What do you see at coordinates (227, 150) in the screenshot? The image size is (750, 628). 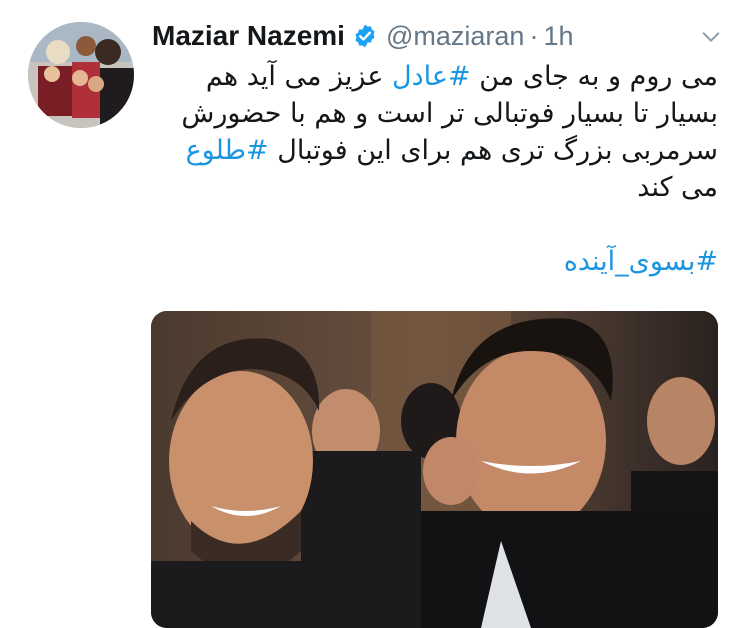 I see `hashtag-link: #طلوع` at bounding box center [227, 150].